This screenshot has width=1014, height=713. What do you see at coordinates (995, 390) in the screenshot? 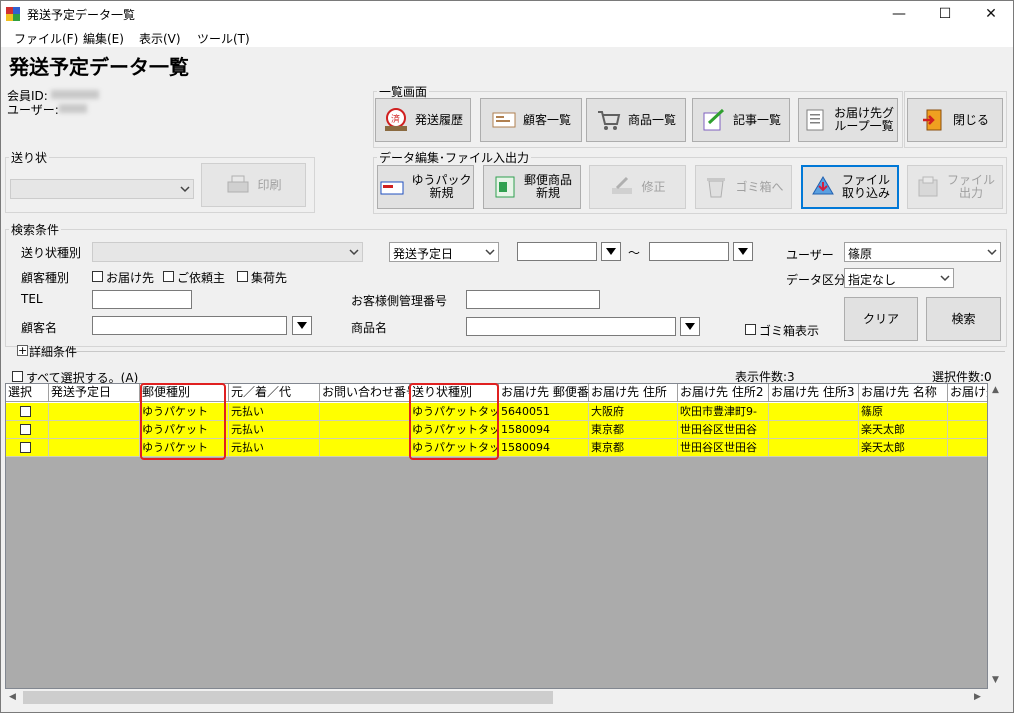
I see `scroll-up-arrow-icon: ▲` at bounding box center [995, 390].